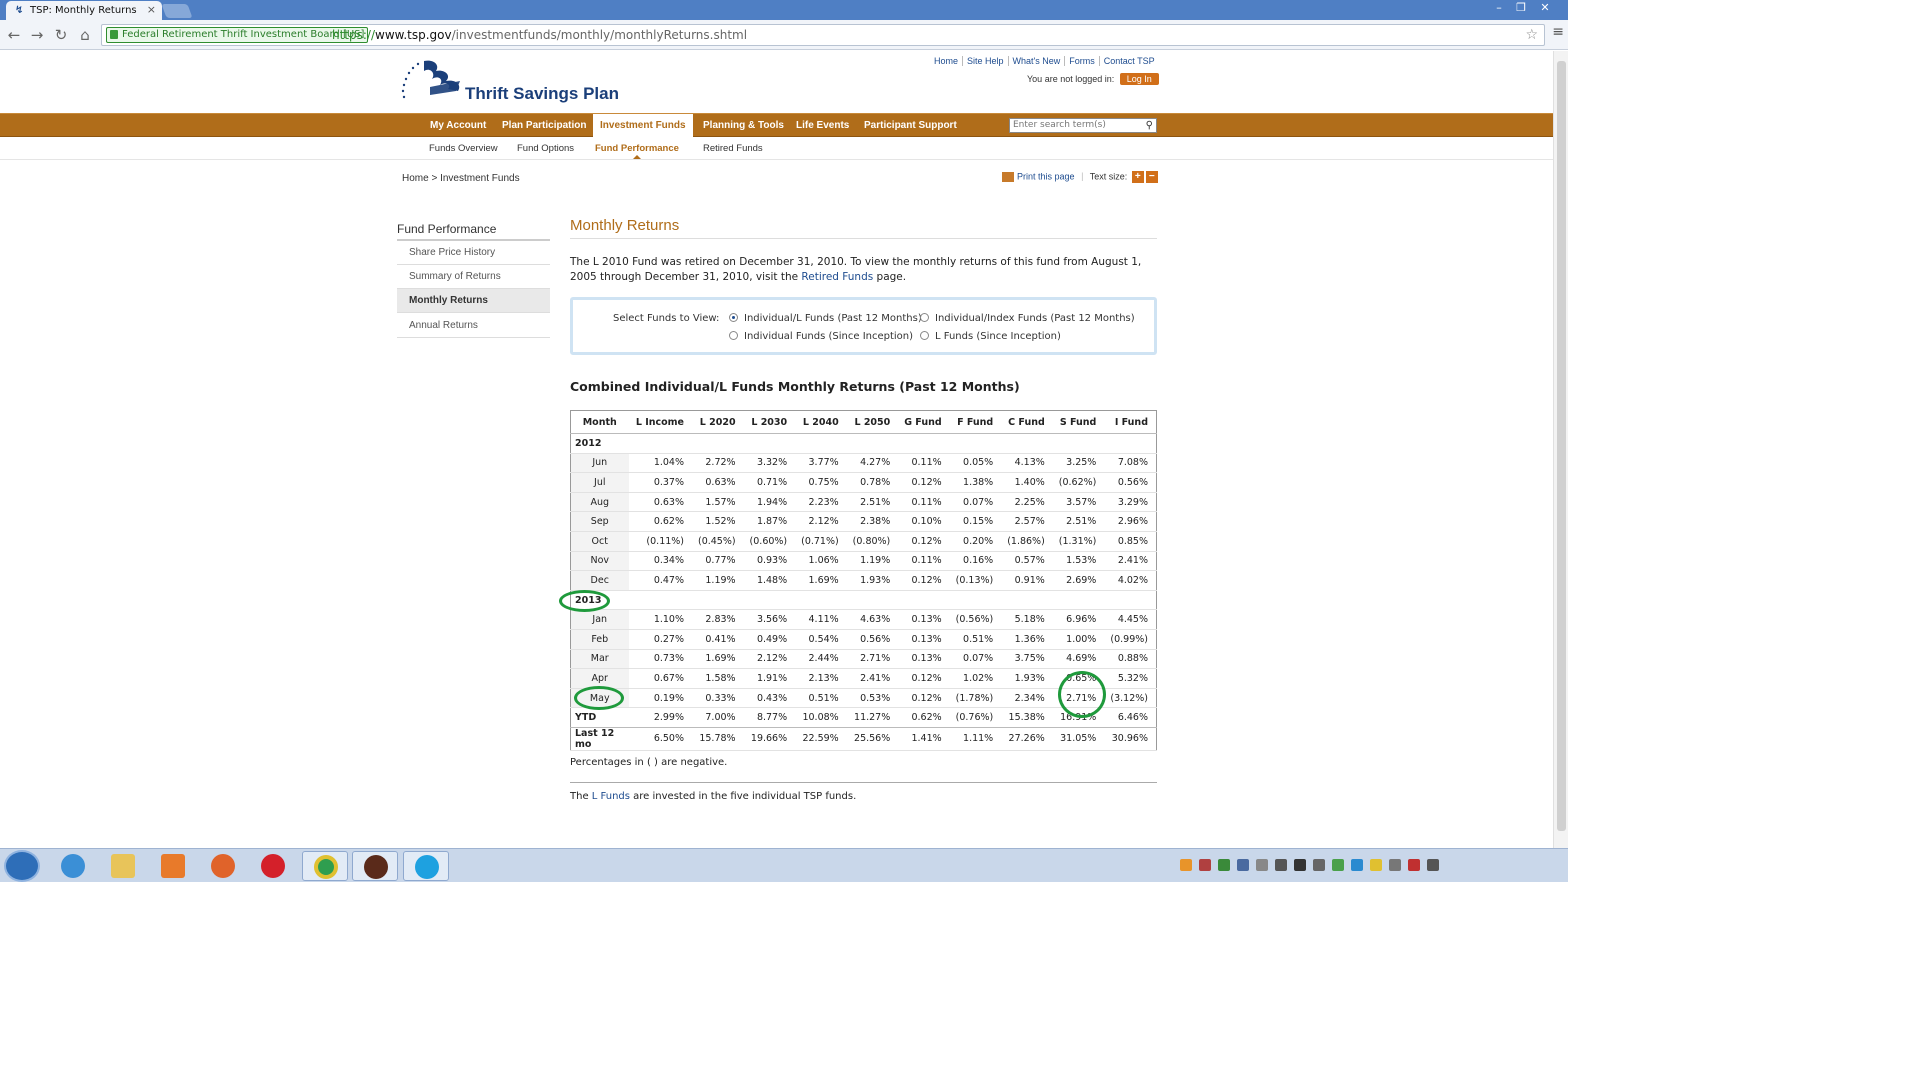 The image size is (1920, 1080). Describe the element at coordinates (85, 35) in the screenshot. I see `home-icon: ⌂` at that location.